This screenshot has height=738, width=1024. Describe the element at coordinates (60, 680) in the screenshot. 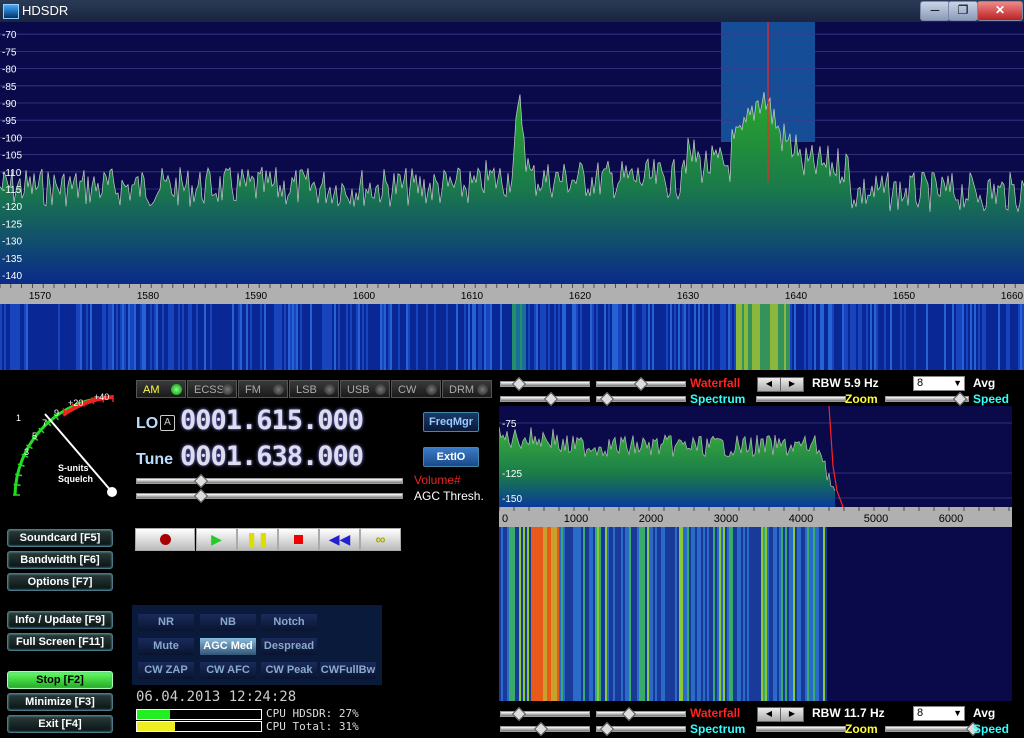

I see `stop-button: Stop [F2]` at that location.